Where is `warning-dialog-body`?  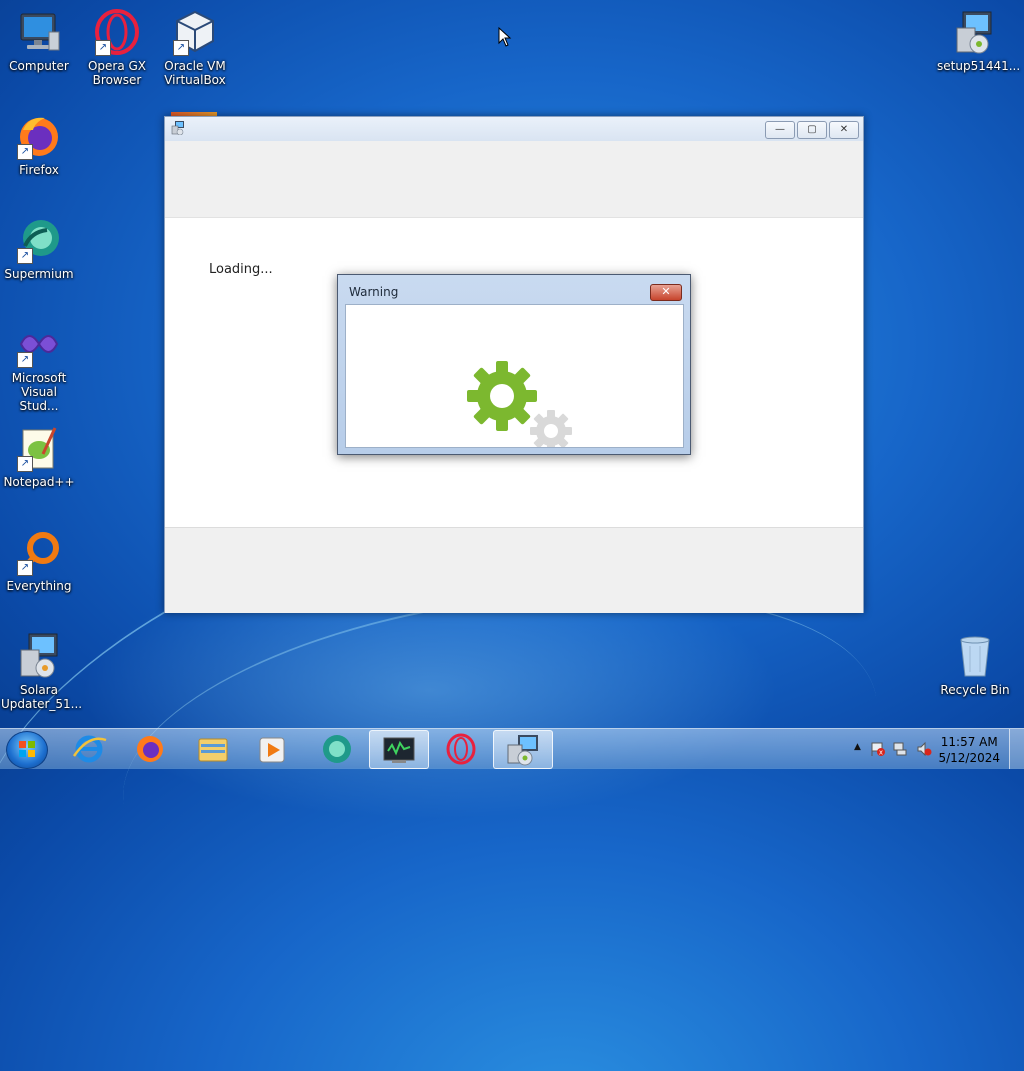 warning-dialog-body is located at coordinates (514, 376).